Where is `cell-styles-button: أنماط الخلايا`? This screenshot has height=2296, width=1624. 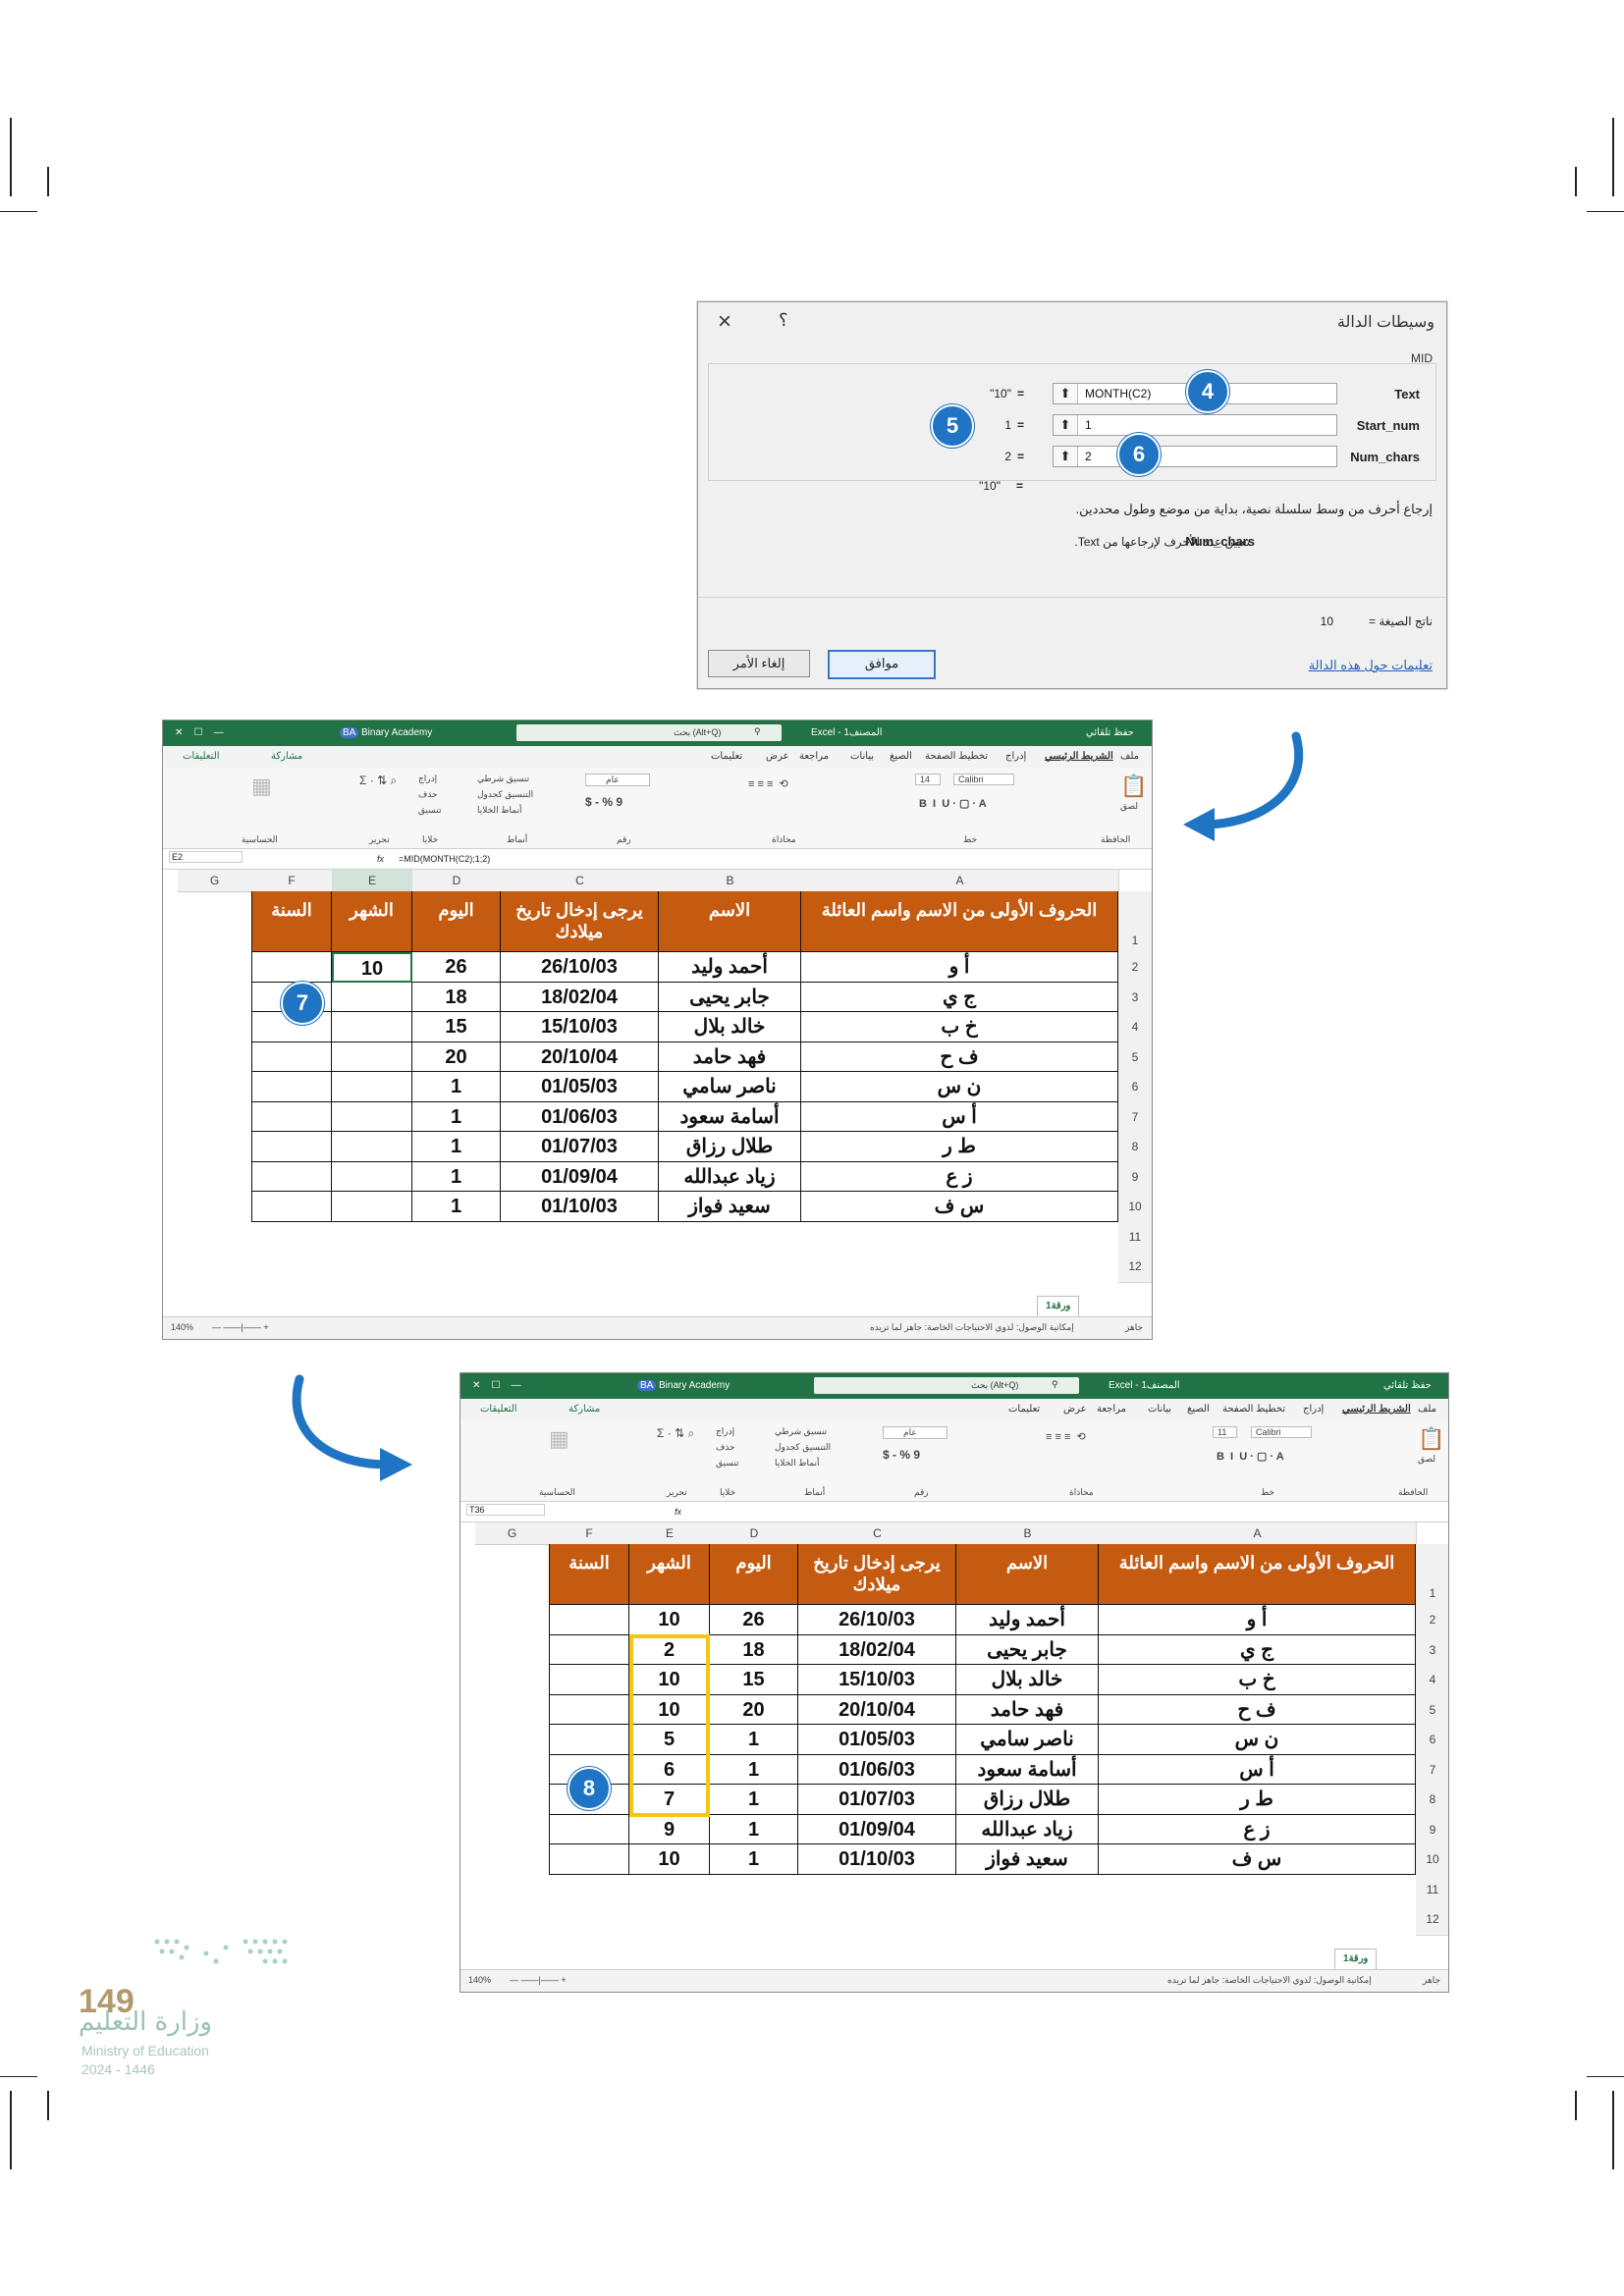 cell-styles-button: أنماط الخلايا is located at coordinates (797, 1463).